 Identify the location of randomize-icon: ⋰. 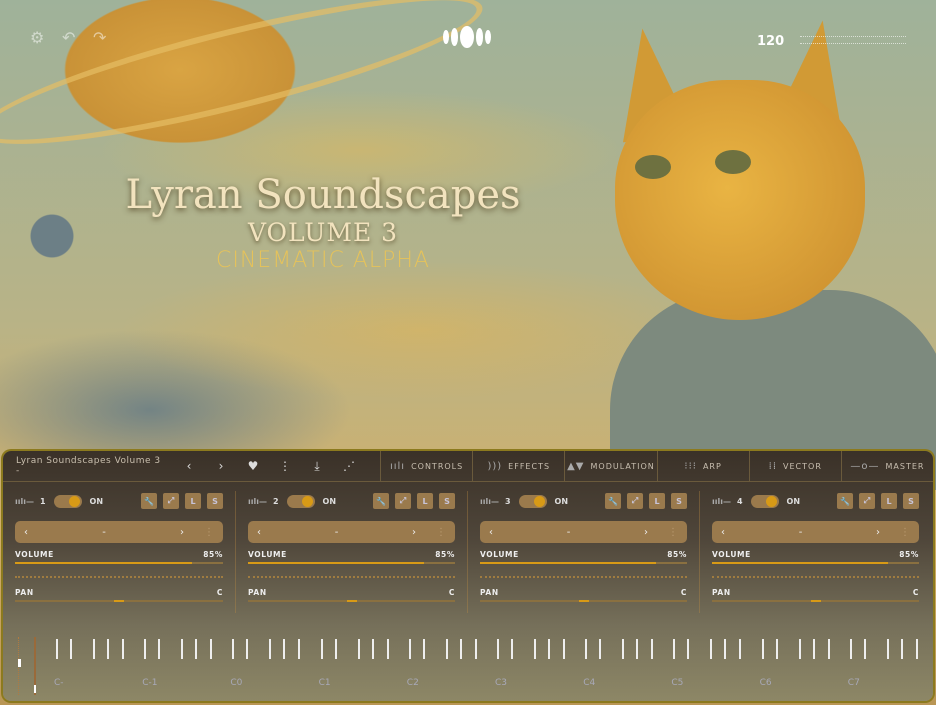
(349, 466).